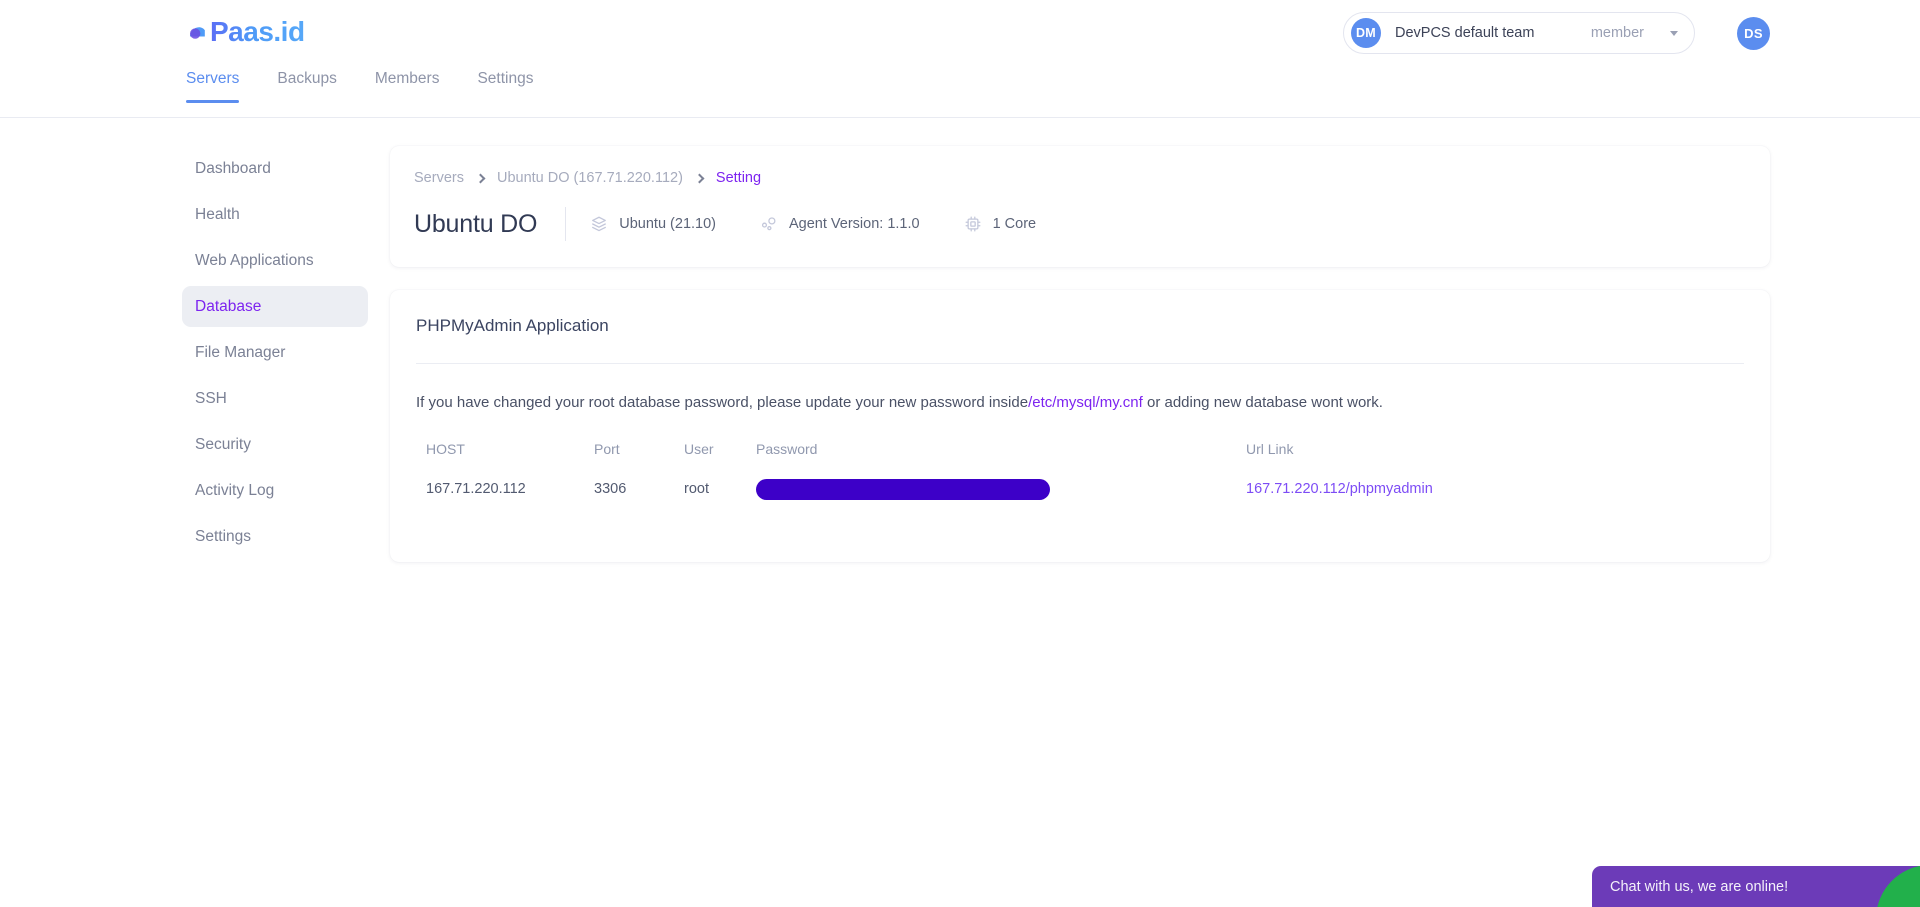  I want to click on breadcrumb-item-servers: Servers, so click(439, 178).